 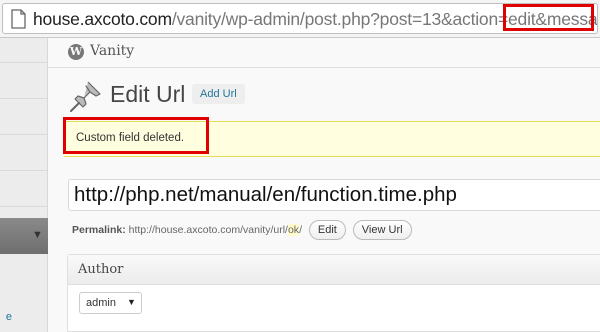 What do you see at coordinates (112, 51) in the screenshot?
I see `site-name: Vanity` at bounding box center [112, 51].